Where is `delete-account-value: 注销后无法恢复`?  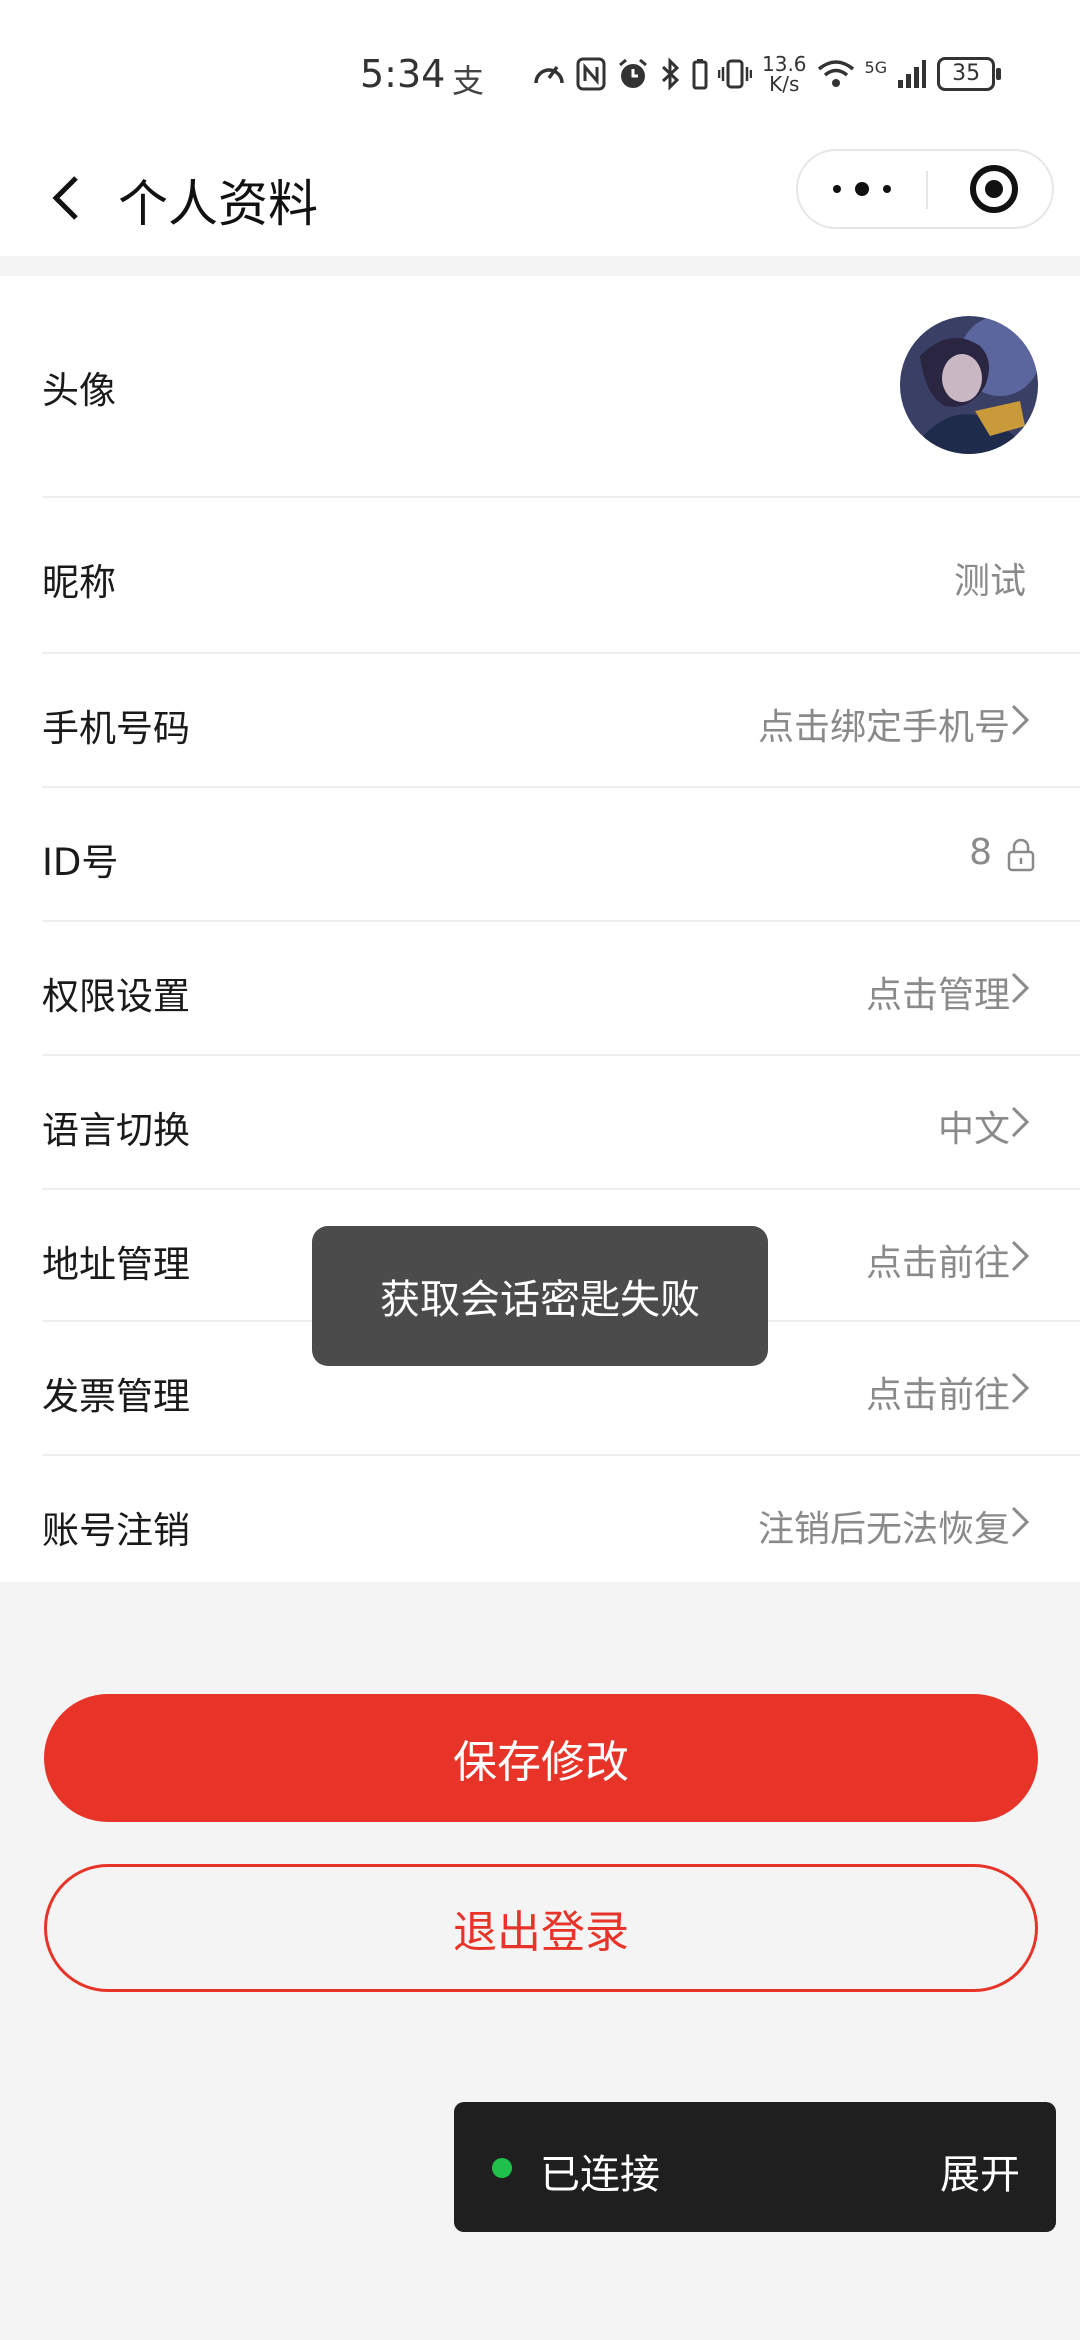 delete-account-value: 注销后无法恢复 is located at coordinates (883, 1529).